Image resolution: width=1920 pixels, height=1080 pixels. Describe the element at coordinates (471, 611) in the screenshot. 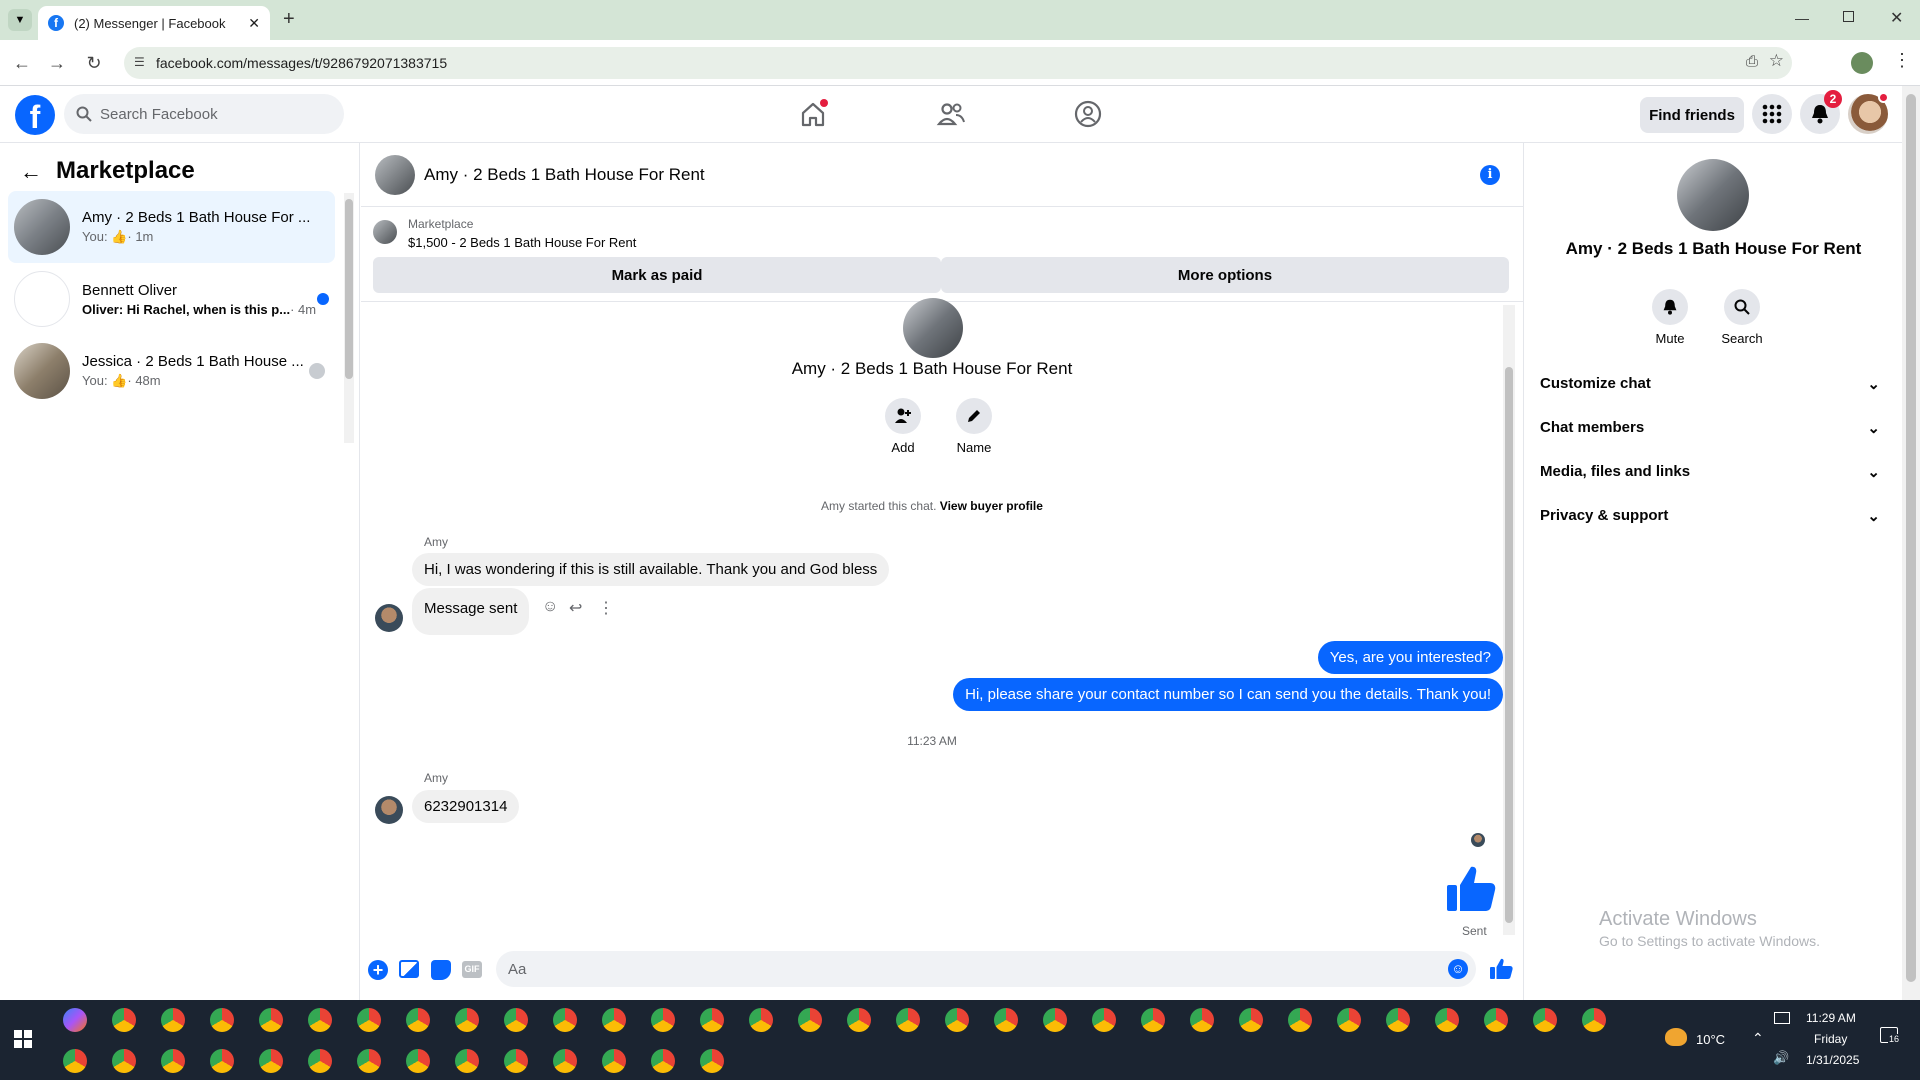

I see `incoming-message: Message sent` at that location.